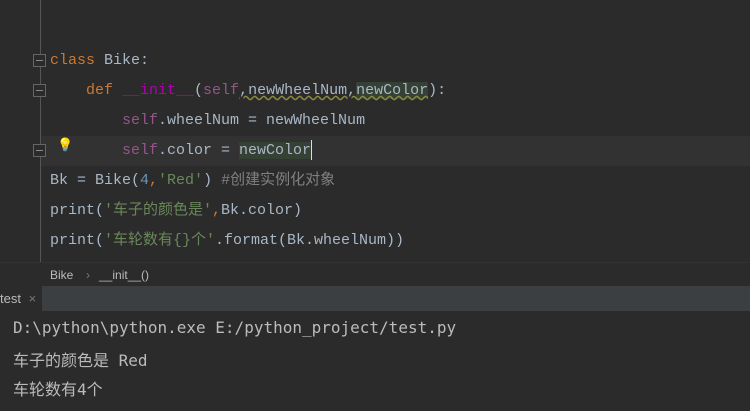  What do you see at coordinates (199, 150) in the screenshot?
I see `code-token: .color =` at bounding box center [199, 150].